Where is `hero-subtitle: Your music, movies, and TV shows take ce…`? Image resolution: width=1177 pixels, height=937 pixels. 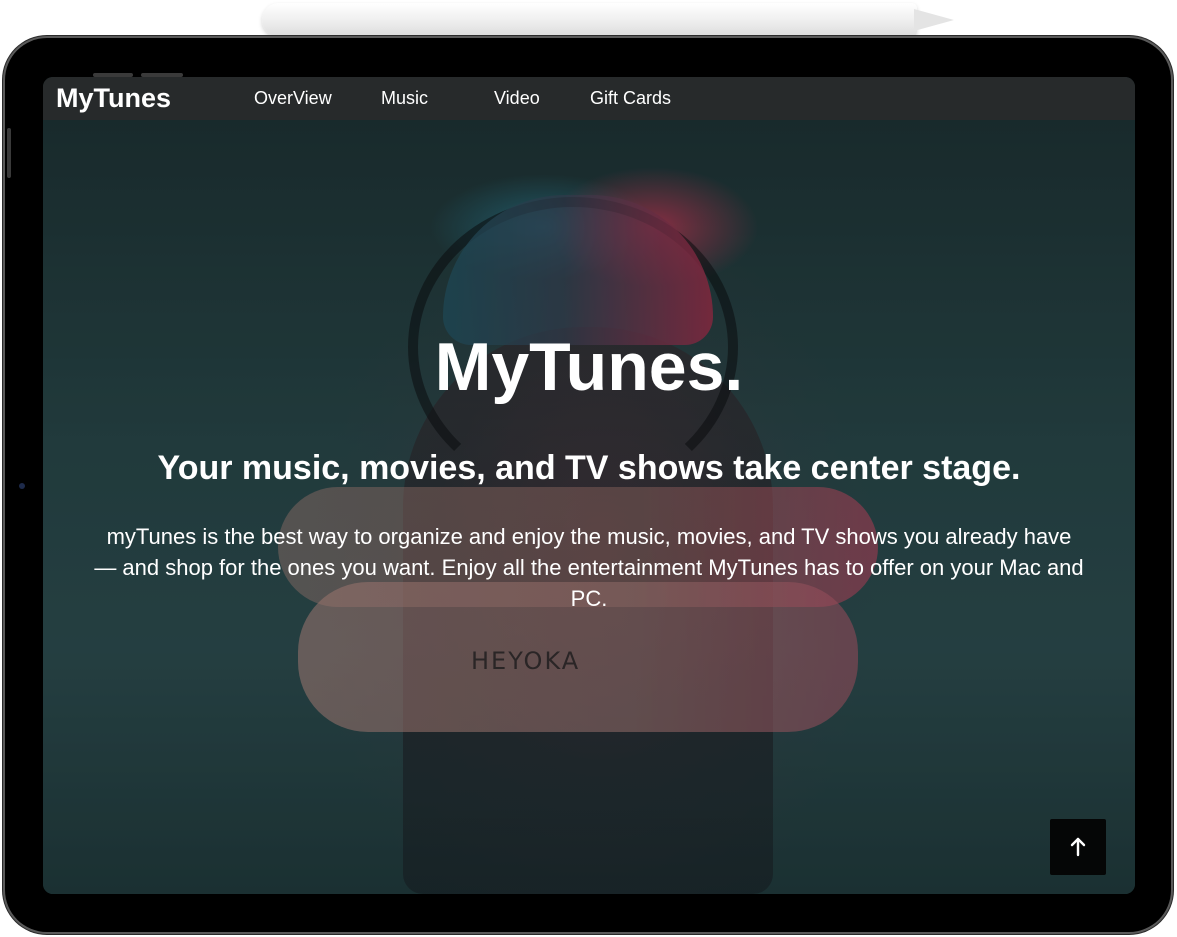 hero-subtitle: Your music, movies, and TV shows take ce… is located at coordinates (589, 468).